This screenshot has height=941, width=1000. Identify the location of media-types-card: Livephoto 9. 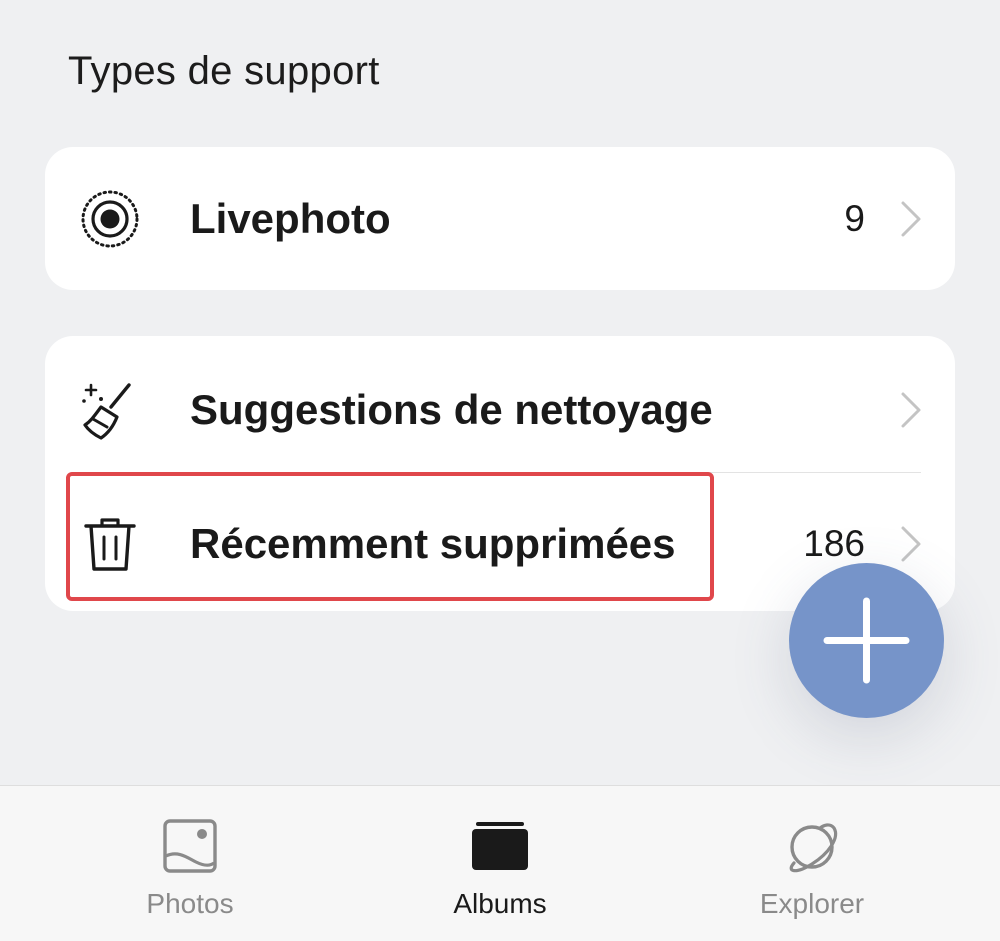
(500, 218).